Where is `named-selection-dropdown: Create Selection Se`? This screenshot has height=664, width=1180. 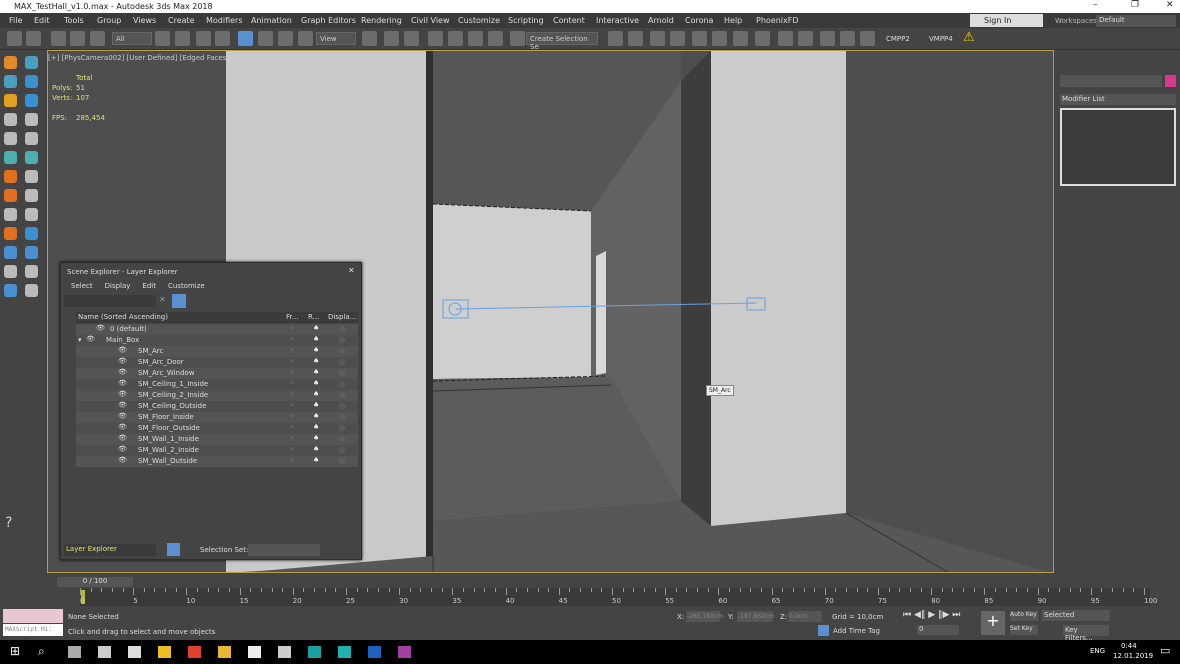
named-selection-dropdown: Create Selection Se is located at coordinates (562, 41).